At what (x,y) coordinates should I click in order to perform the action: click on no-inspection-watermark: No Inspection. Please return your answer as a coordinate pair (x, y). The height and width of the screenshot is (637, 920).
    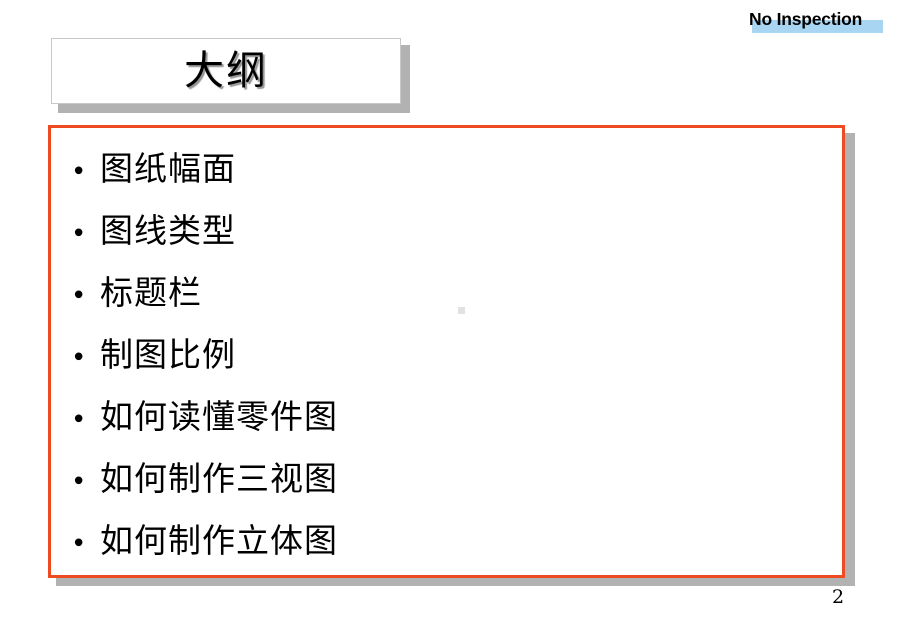
    Looking at the image, I should click on (816, 21).